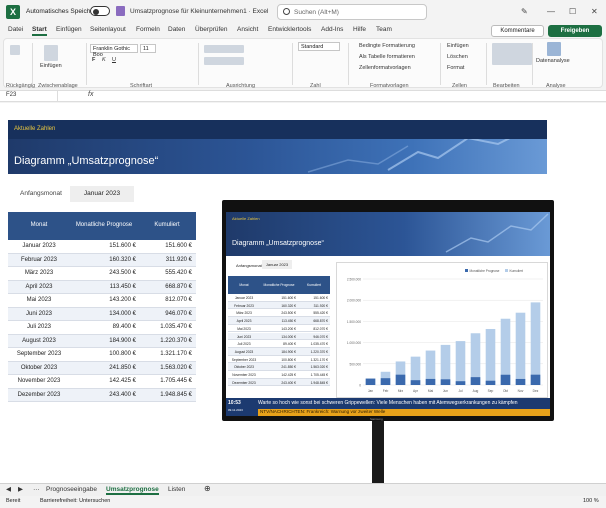 This screenshot has width=606, height=508. I want to click on cell-month: Oktober 2023, so click(39, 368).